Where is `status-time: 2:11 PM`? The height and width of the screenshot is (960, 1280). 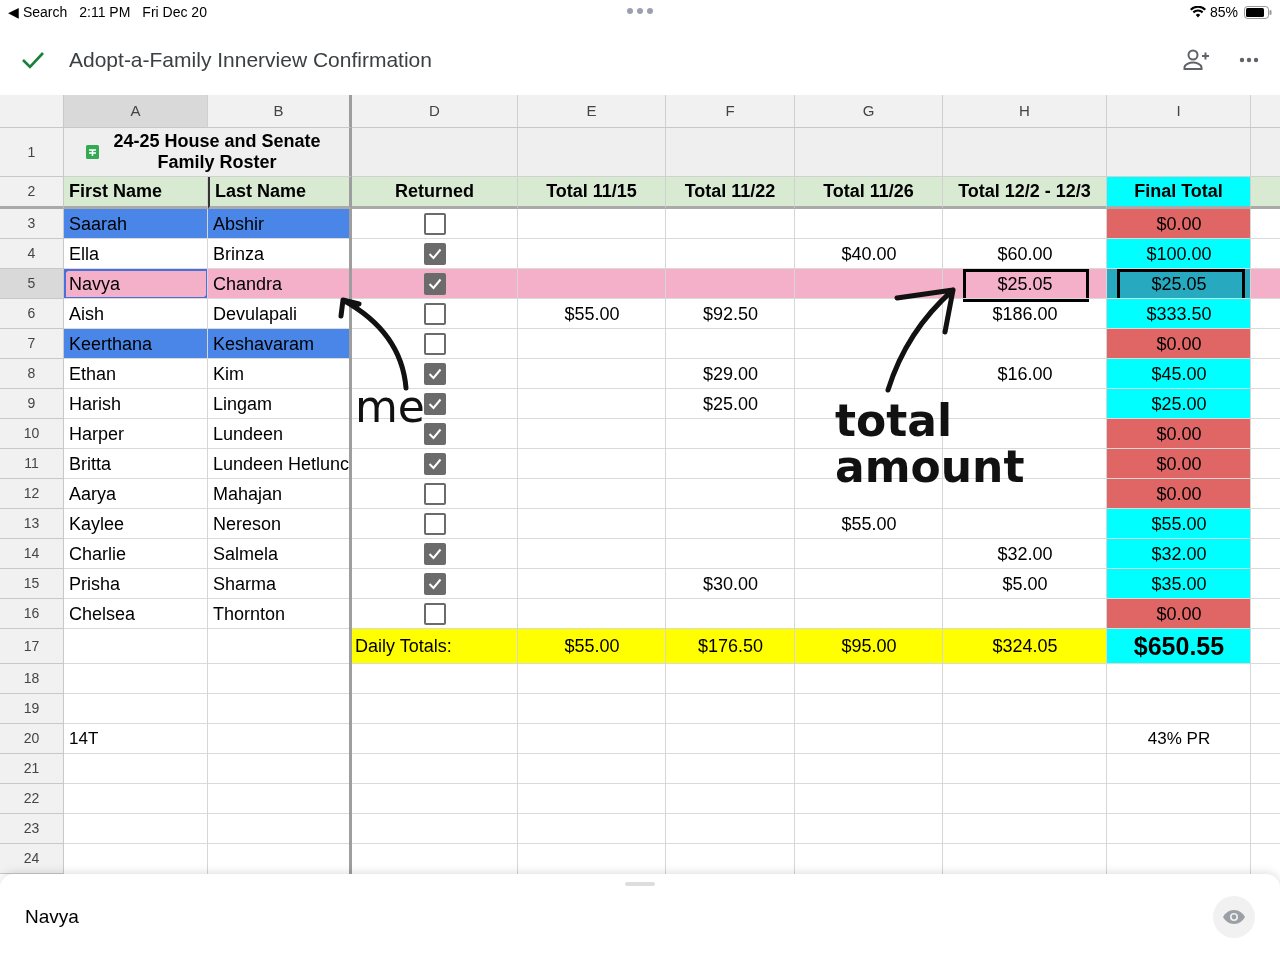 status-time: 2:11 PM is located at coordinates (105, 12).